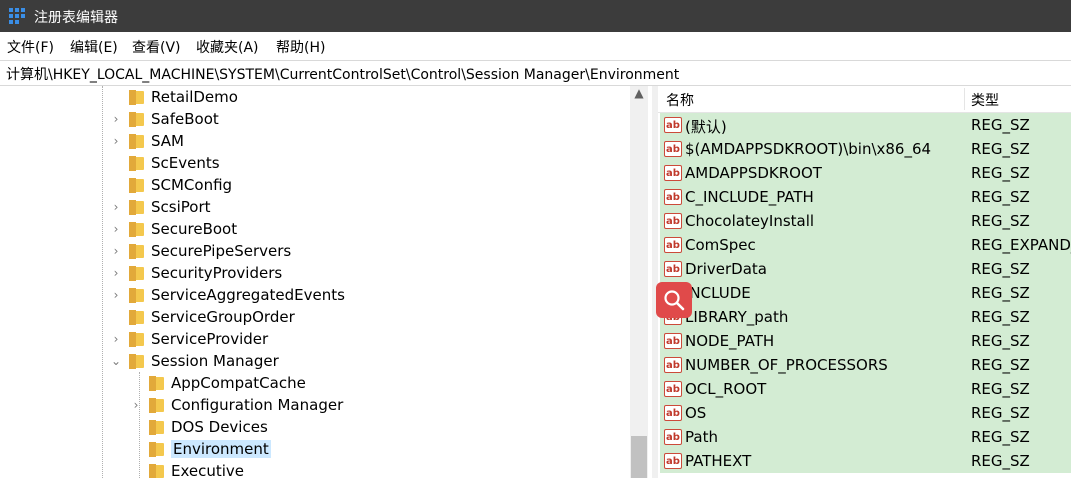 The image size is (1071, 478). What do you see at coordinates (300, 47) in the screenshot?
I see `menu-help: 帮助(H)` at bounding box center [300, 47].